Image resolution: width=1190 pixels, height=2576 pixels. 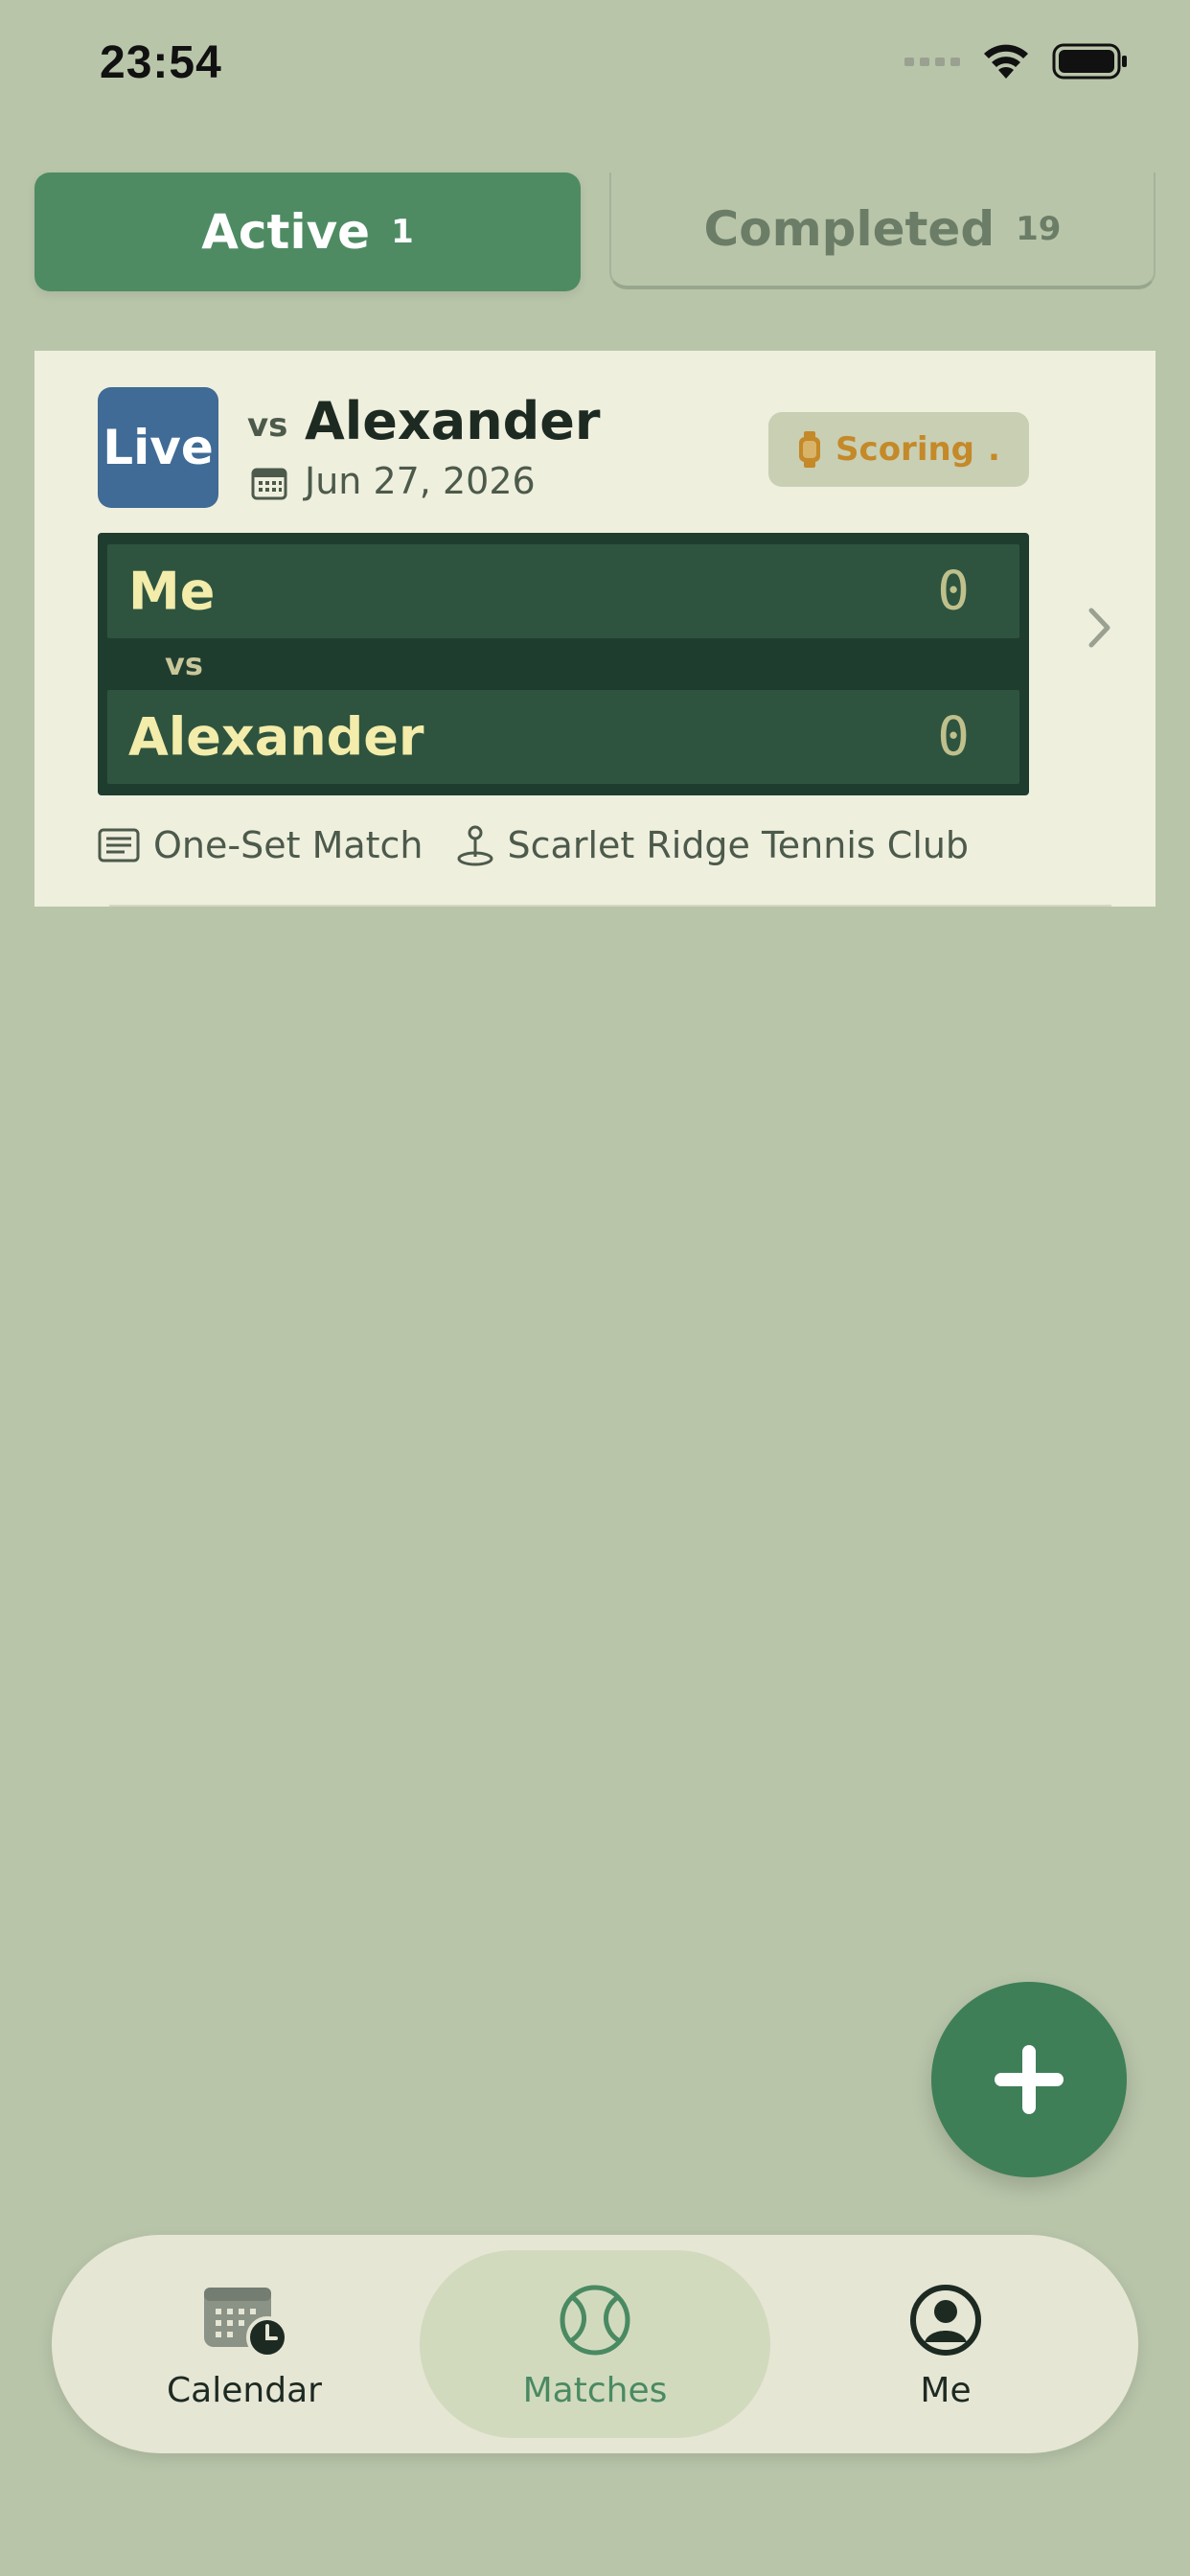 I want to click on nav-label-matches: Matches, so click(x=595, y=2390).